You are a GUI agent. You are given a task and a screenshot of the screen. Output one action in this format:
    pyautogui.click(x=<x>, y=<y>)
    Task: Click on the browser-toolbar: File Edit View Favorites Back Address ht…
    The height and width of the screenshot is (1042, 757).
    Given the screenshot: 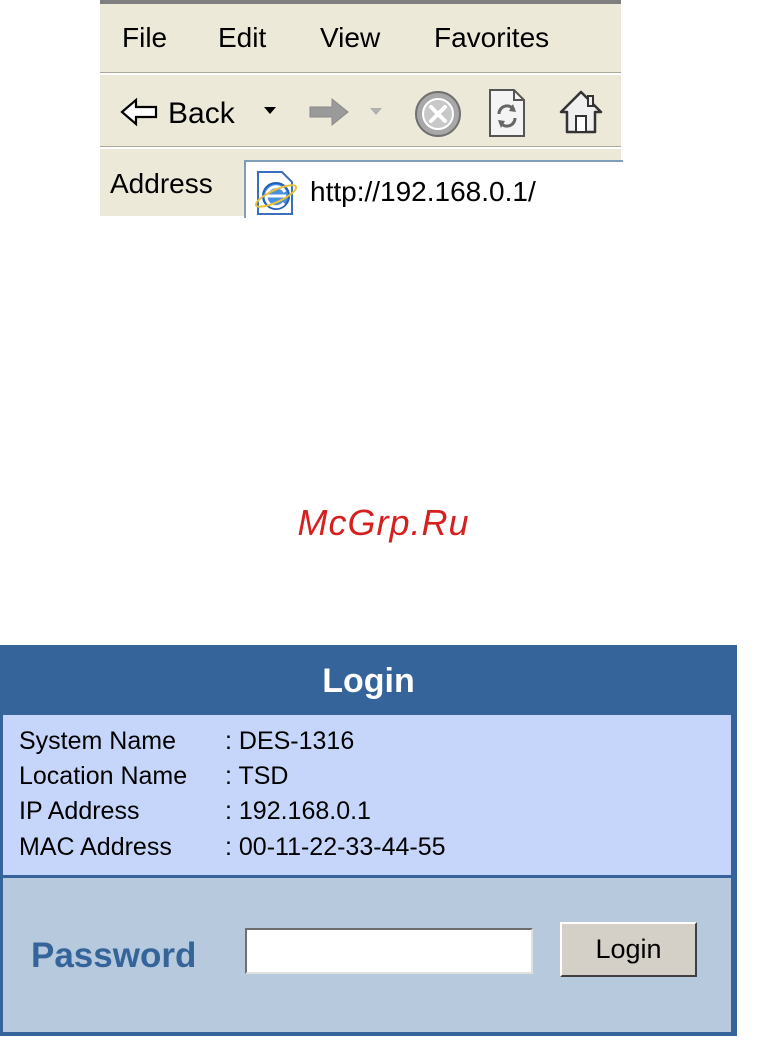 What is the action you would take?
    pyautogui.click(x=361, y=109)
    